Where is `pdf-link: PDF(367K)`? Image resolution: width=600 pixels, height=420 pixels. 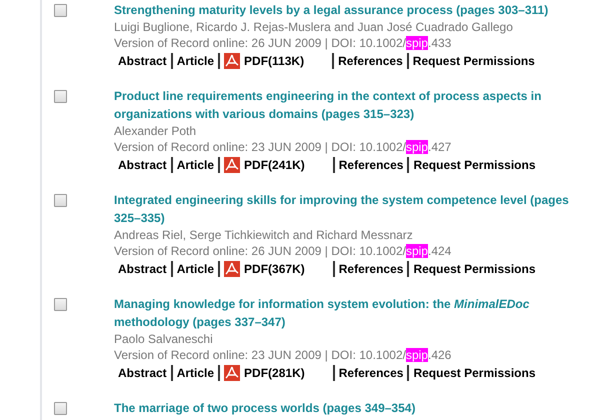 pdf-link: PDF(367K) is located at coordinates (264, 269).